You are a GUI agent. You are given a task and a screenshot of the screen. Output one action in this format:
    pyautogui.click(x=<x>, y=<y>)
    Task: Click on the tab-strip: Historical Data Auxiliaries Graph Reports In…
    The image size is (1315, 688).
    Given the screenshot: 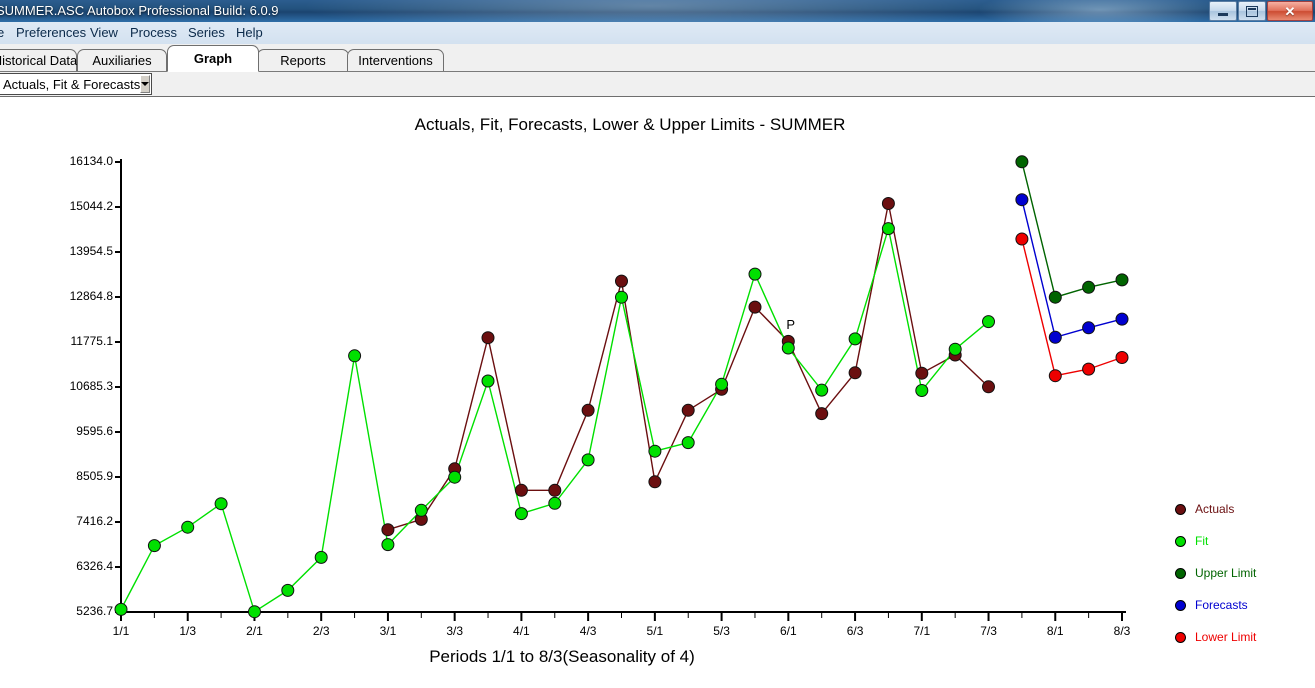 What is the action you would take?
    pyautogui.click(x=657, y=58)
    